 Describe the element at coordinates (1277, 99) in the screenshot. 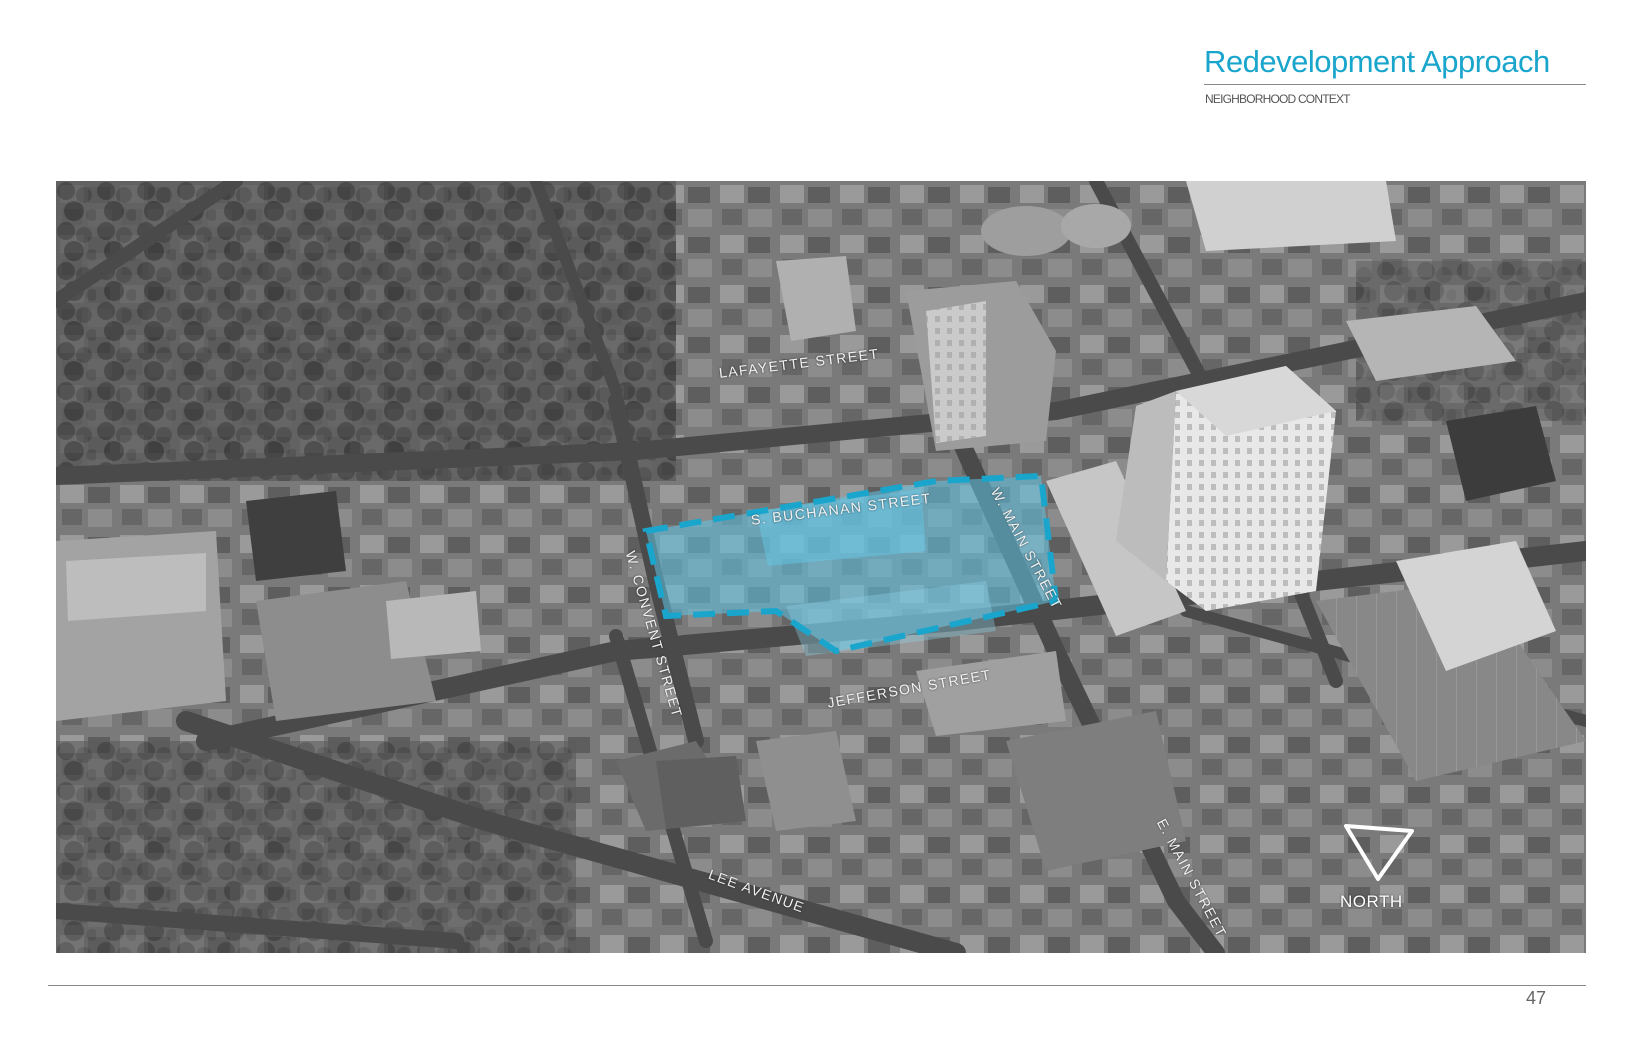

I see `page-subtitle: NEIGHBORHOOD CONTEXT` at that location.